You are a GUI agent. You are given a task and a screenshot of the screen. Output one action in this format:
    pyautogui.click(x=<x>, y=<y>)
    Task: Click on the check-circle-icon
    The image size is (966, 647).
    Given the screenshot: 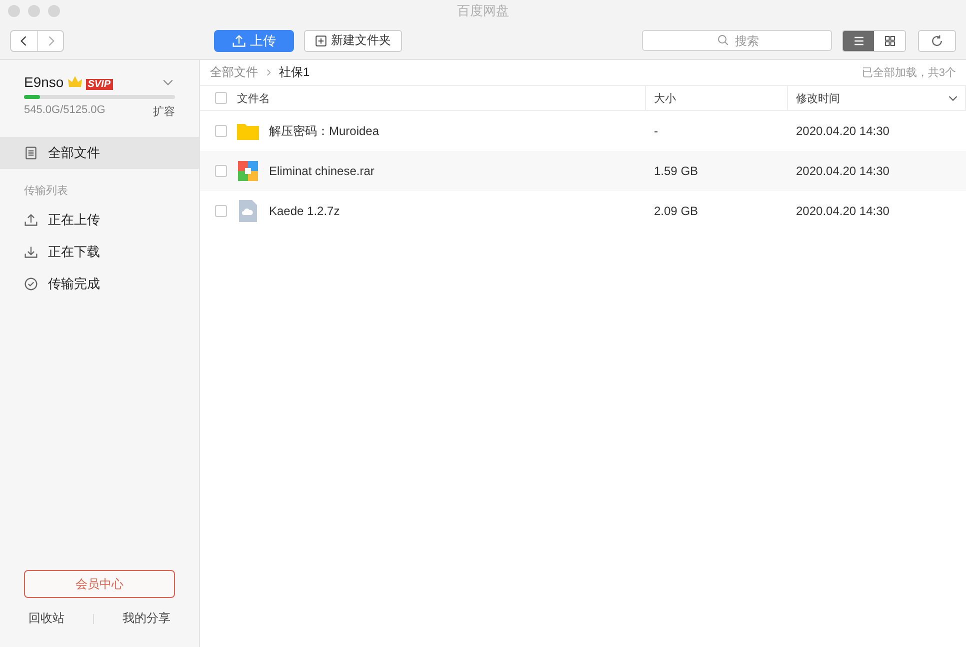 What is the action you would take?
    pyautogui.click(x=31, y=284)
    